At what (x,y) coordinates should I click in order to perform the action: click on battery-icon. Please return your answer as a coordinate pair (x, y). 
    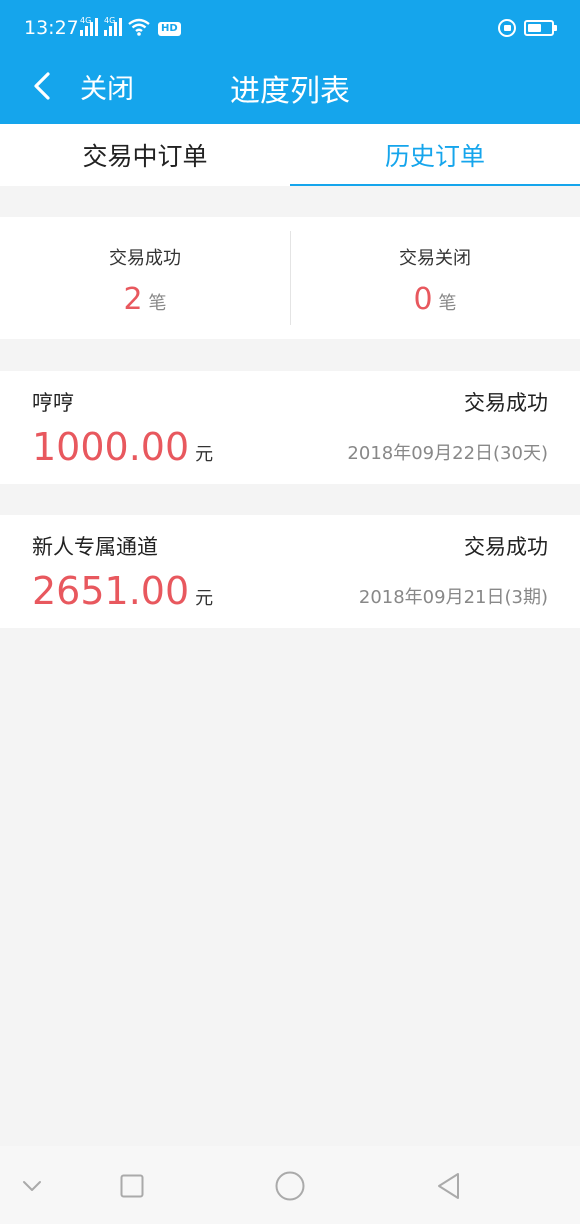
    Looking at the image, I should click on (540, 28).